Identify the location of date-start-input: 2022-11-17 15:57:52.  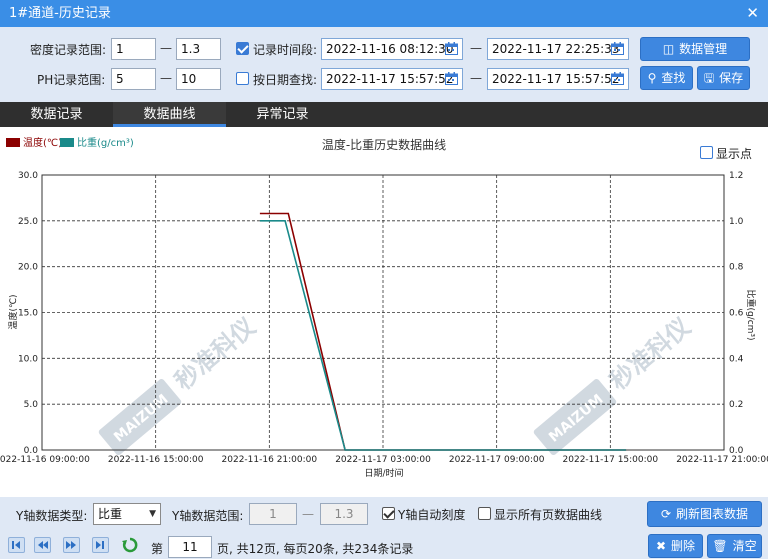
(392, 79).